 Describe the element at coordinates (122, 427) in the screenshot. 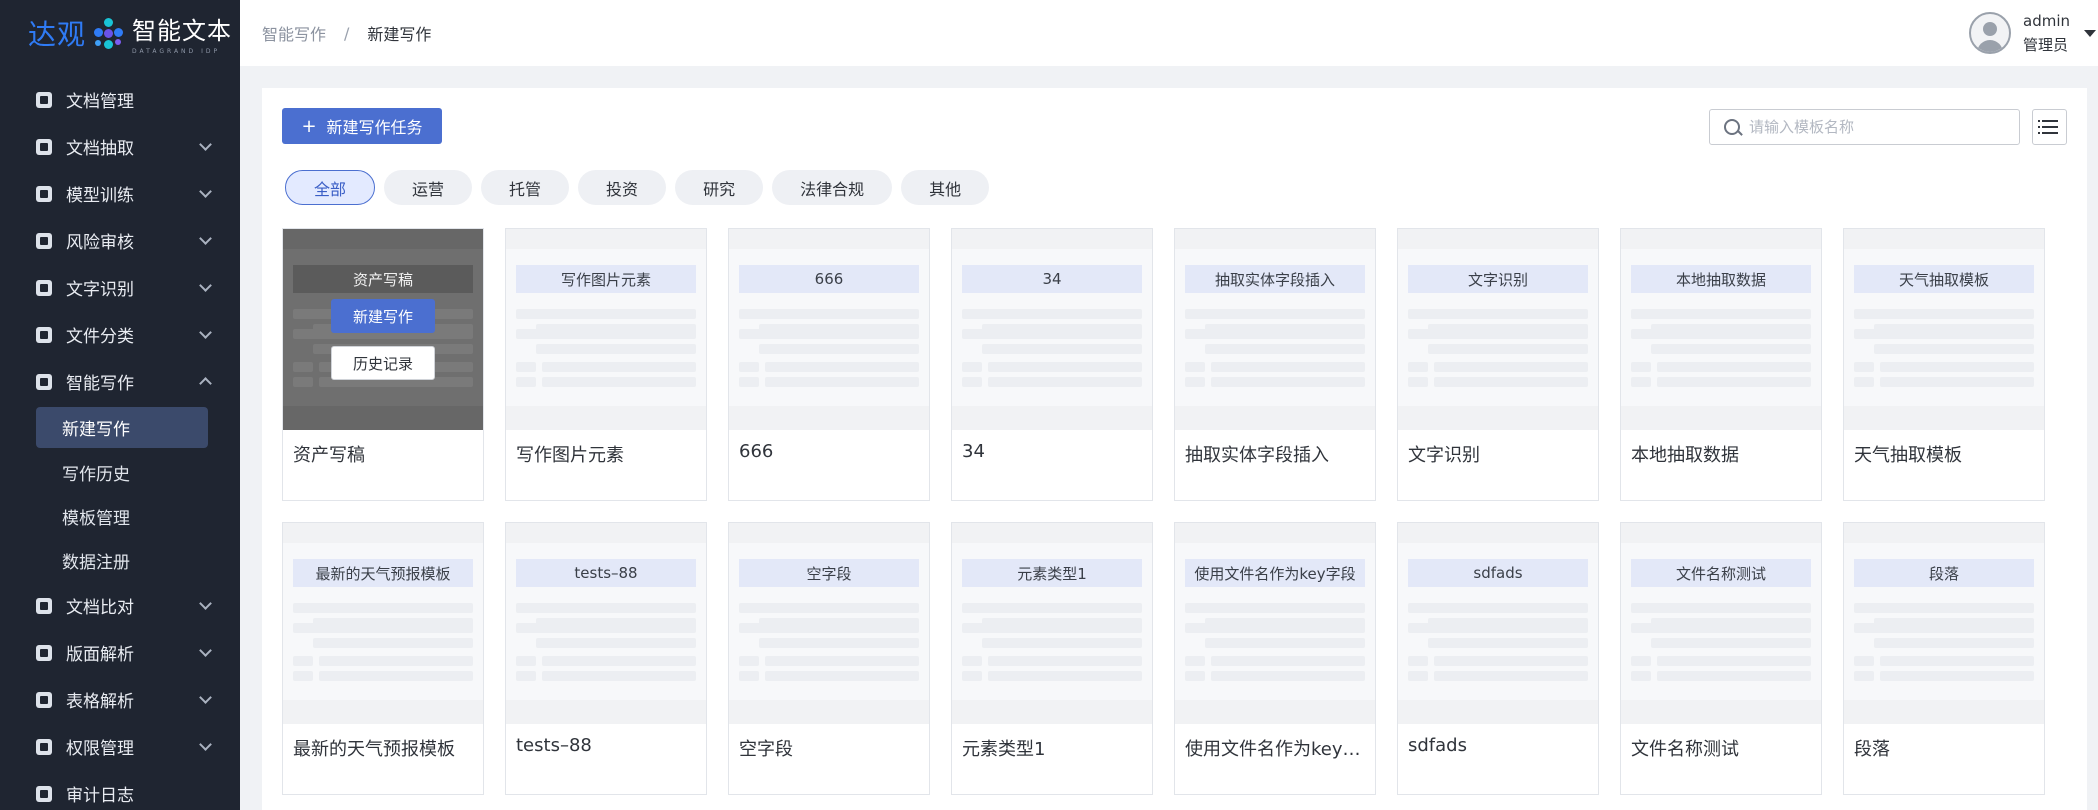

I see `sidebar-subitem-new-writing: 新建写作` at that location.